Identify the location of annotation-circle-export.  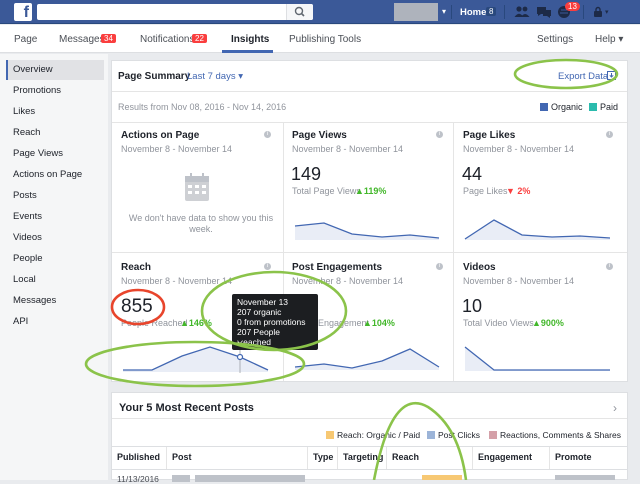
(566, 74).